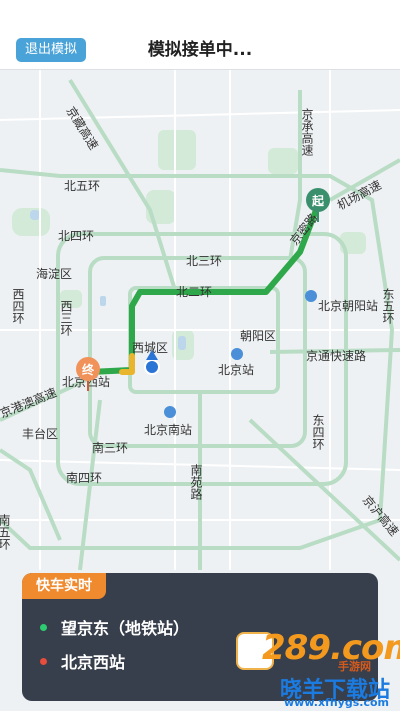  I want to click on label-dongwuhuan: 东五环, so click(388, 306).